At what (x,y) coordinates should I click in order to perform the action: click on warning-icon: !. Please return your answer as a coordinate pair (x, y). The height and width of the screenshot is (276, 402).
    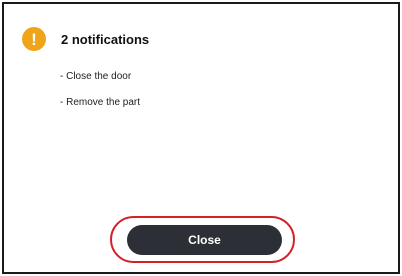
    Looking at the image, I should click on (34, 39).